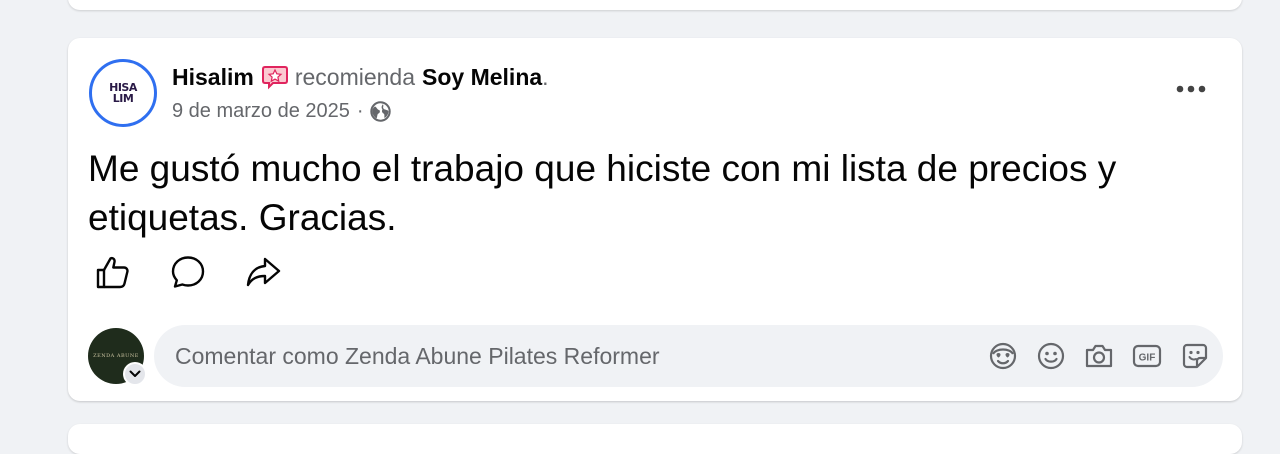  I want to click on recommend-verb: recomienda, so click(355, 77).